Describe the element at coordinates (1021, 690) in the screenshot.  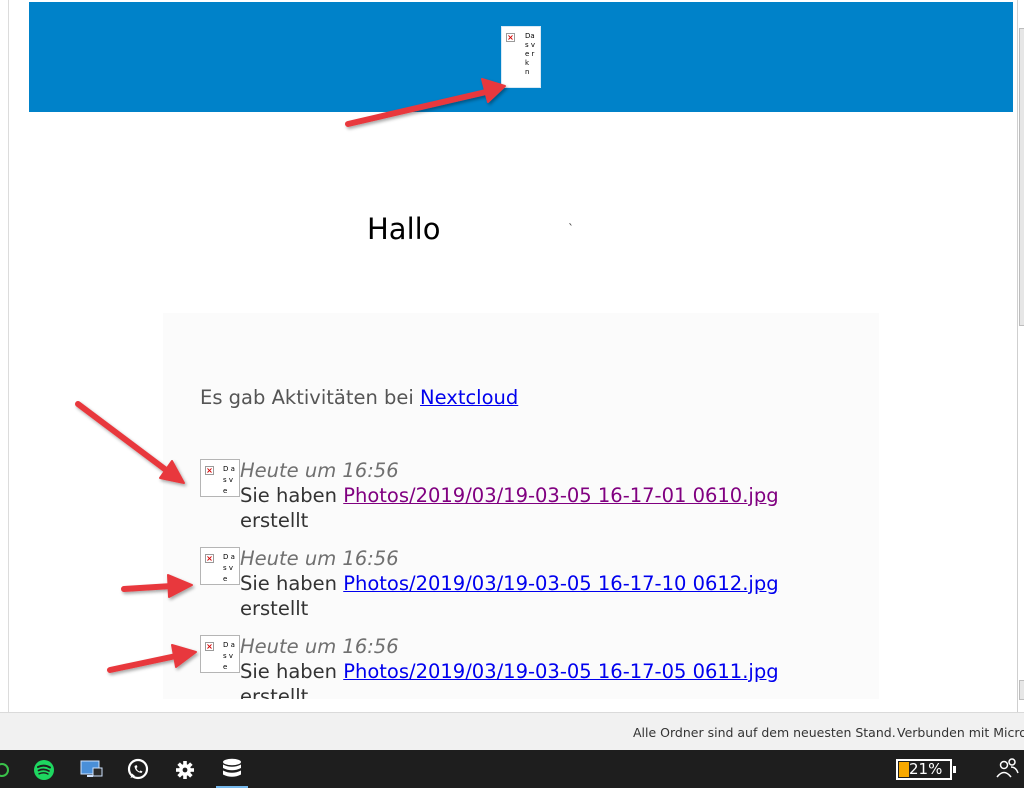
I see `scrollbar-thumb-lower` at that location.